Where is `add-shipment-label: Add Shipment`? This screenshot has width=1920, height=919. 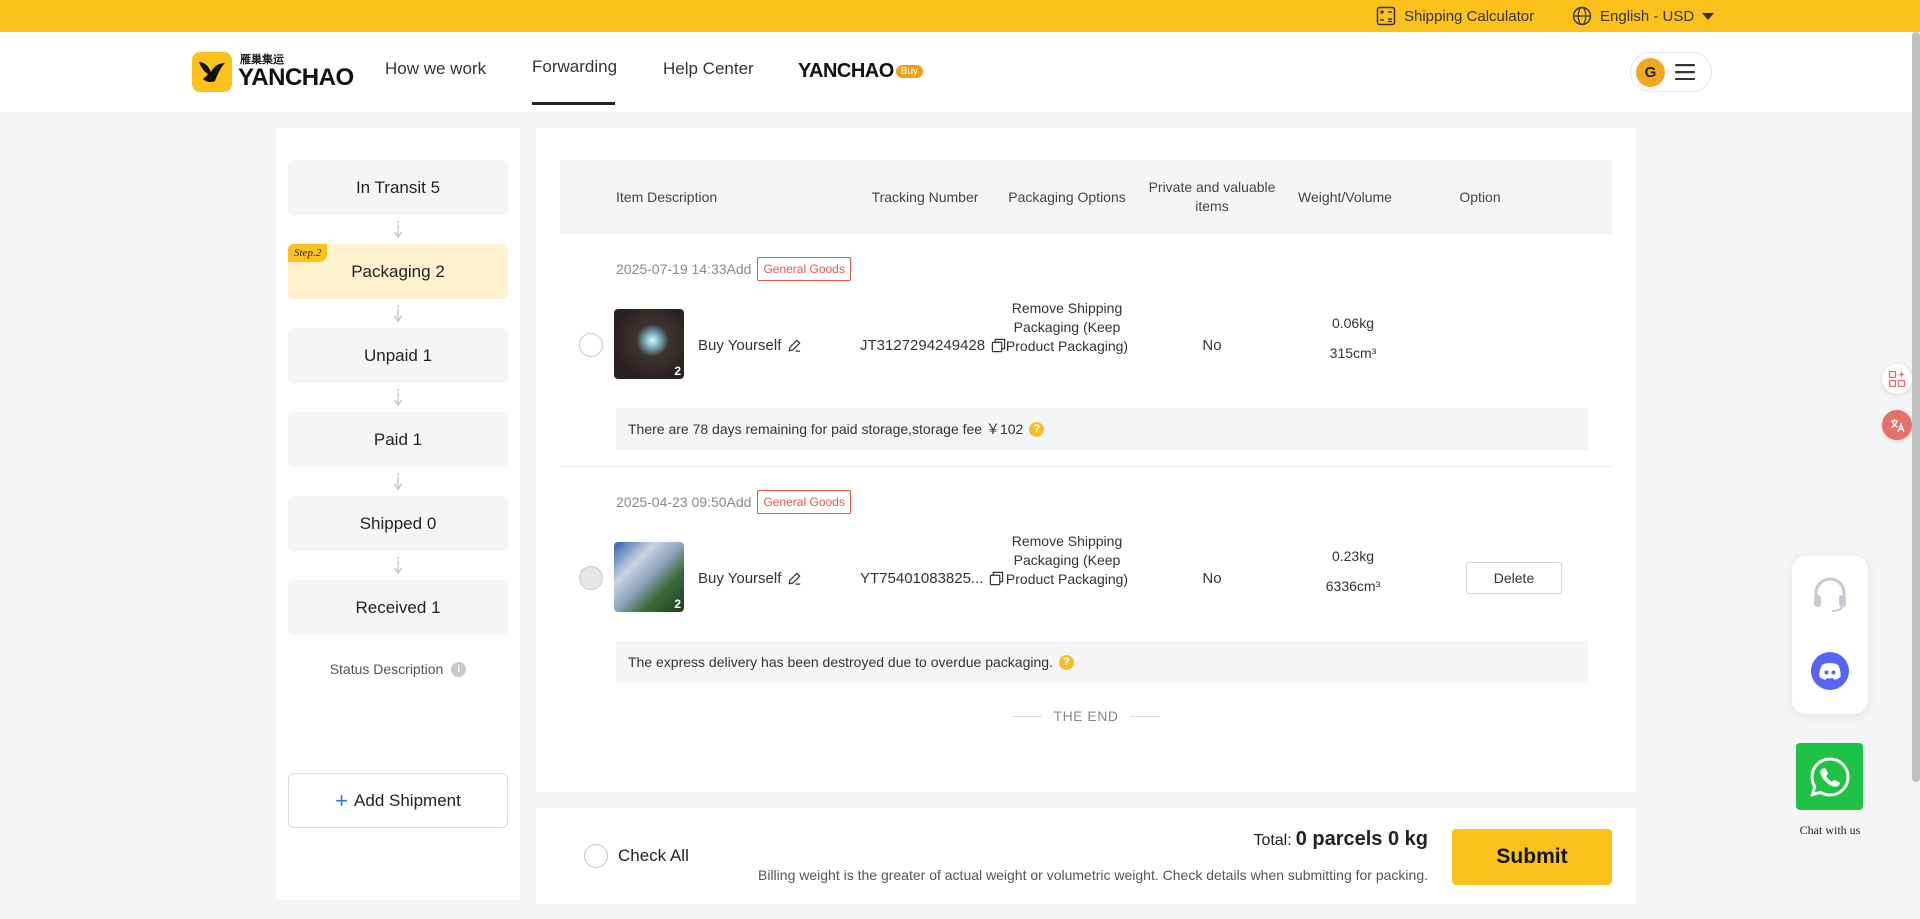
add-shipment-label: Add Shipment is located at coordinates (407, 800).